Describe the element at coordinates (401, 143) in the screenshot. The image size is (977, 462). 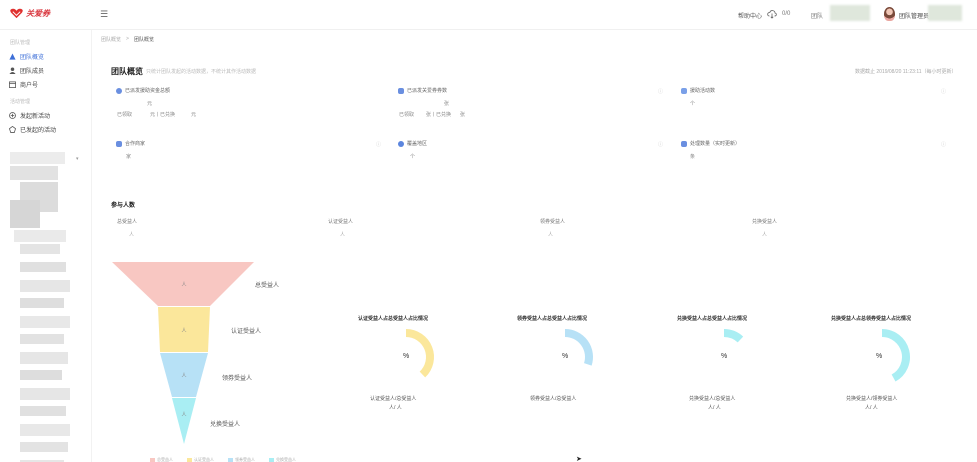
I see `location-icon` at that location.